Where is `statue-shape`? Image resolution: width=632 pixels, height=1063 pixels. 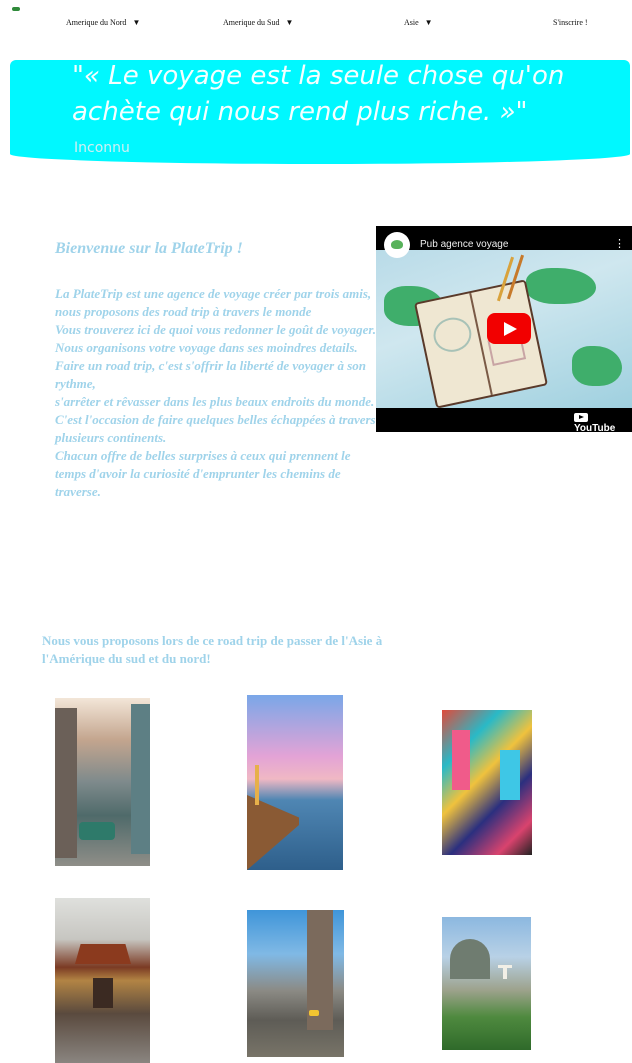 statue-shape is located at coordinates (505, 972).